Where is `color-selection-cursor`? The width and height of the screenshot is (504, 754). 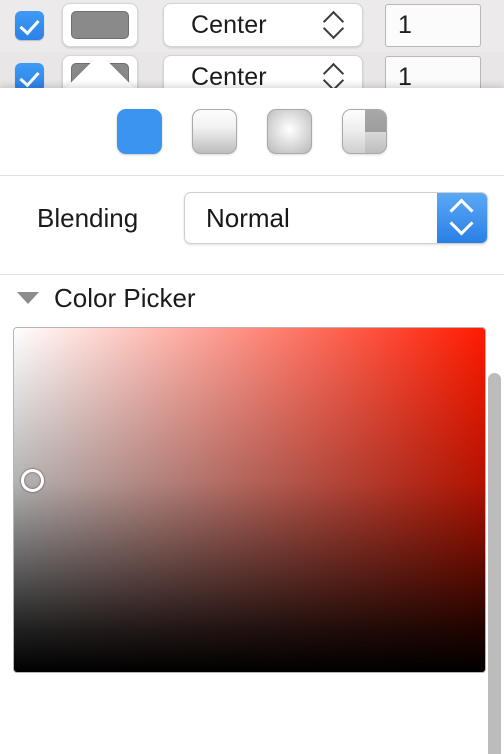
color-selection-cursor is located at coordinates (32, 480).